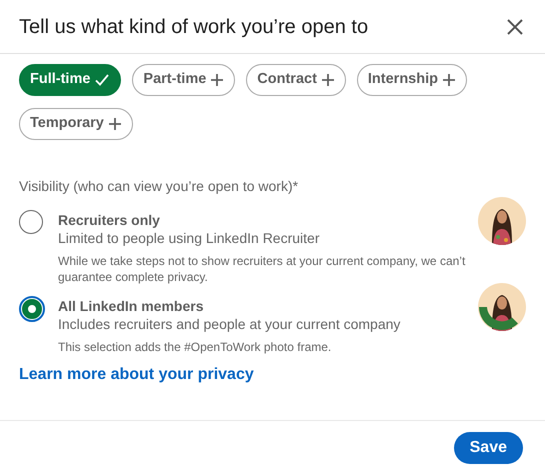 Image resolution: width=545 pixels, height=474 pixels. I want to click on option-subtitle: Limited to people using LinkedIn Recruiter, so click(189, 238).